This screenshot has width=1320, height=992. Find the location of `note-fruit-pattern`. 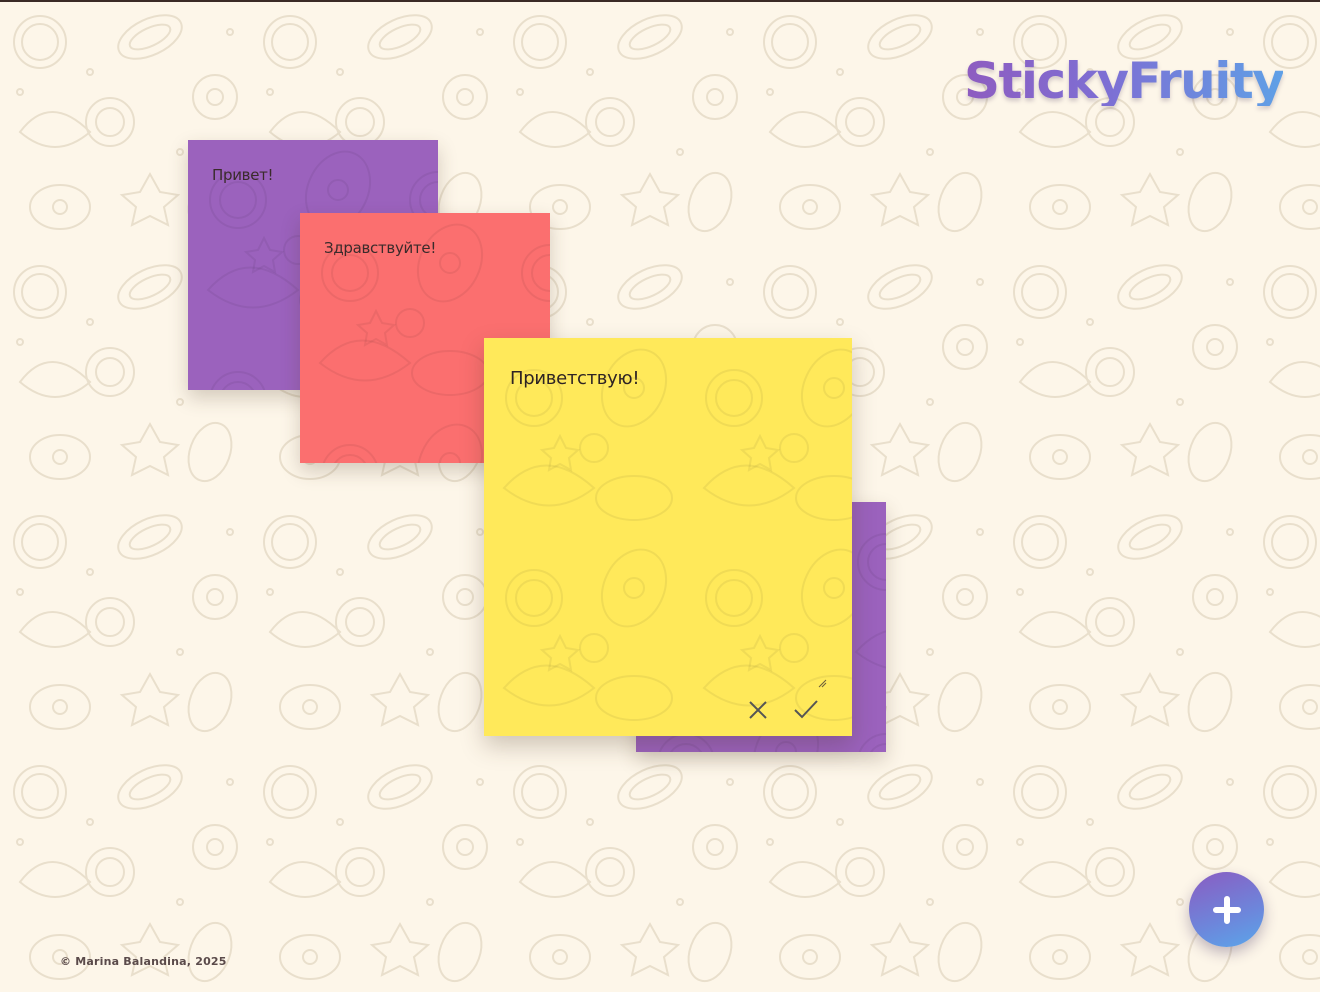

note-fruit-pattern is located at coordinates (668, 537).